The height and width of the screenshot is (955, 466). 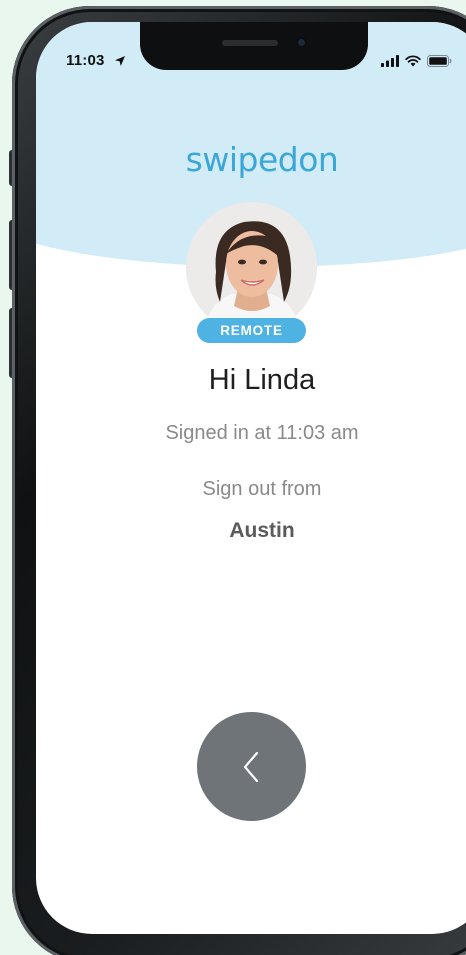 I want to click on signed-in-time: Signed in at 11:03 am, so click(x=262, y=433).